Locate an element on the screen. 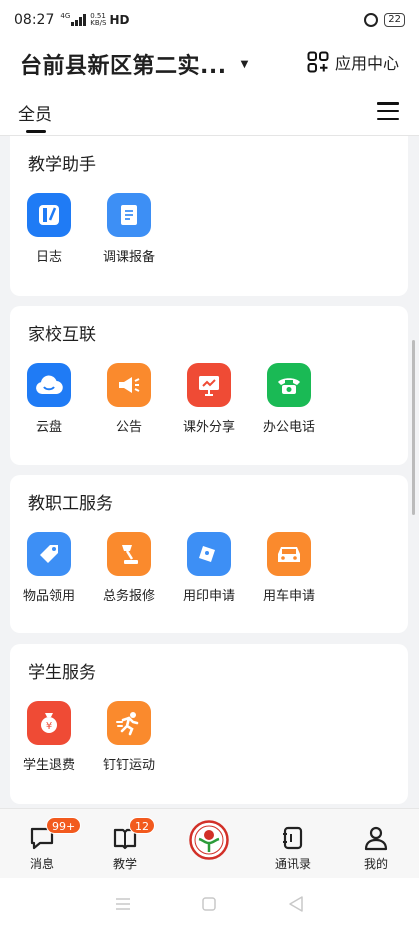  network-speed: 0.51 KB/S is located at coordinates (98, 20).